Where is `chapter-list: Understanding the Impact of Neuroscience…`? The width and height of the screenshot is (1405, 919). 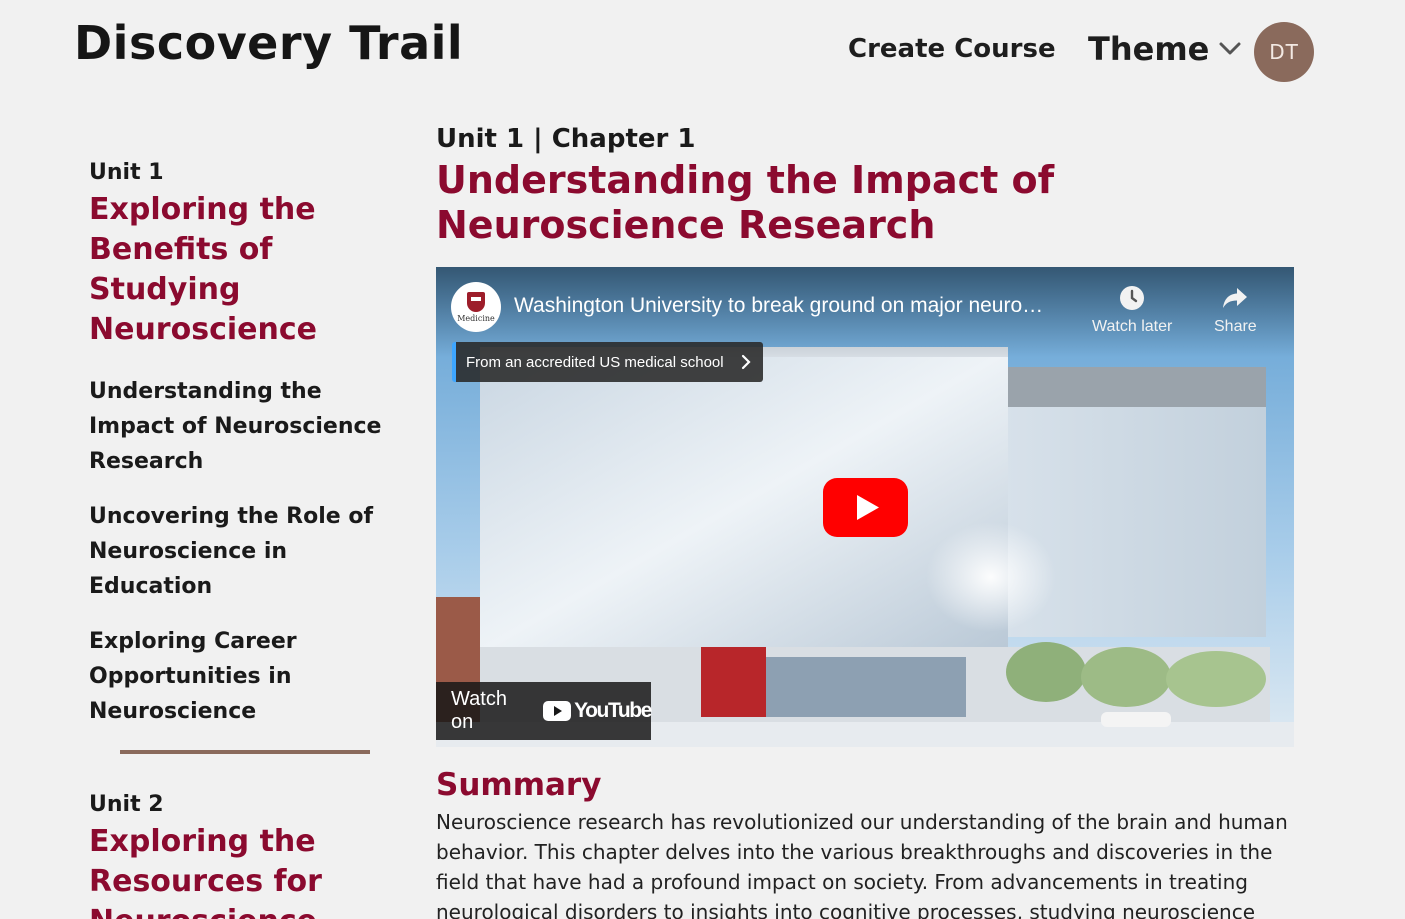
chapter-list: Understanding the Impact of Neuroscience… is located at coordinates (244, 551).